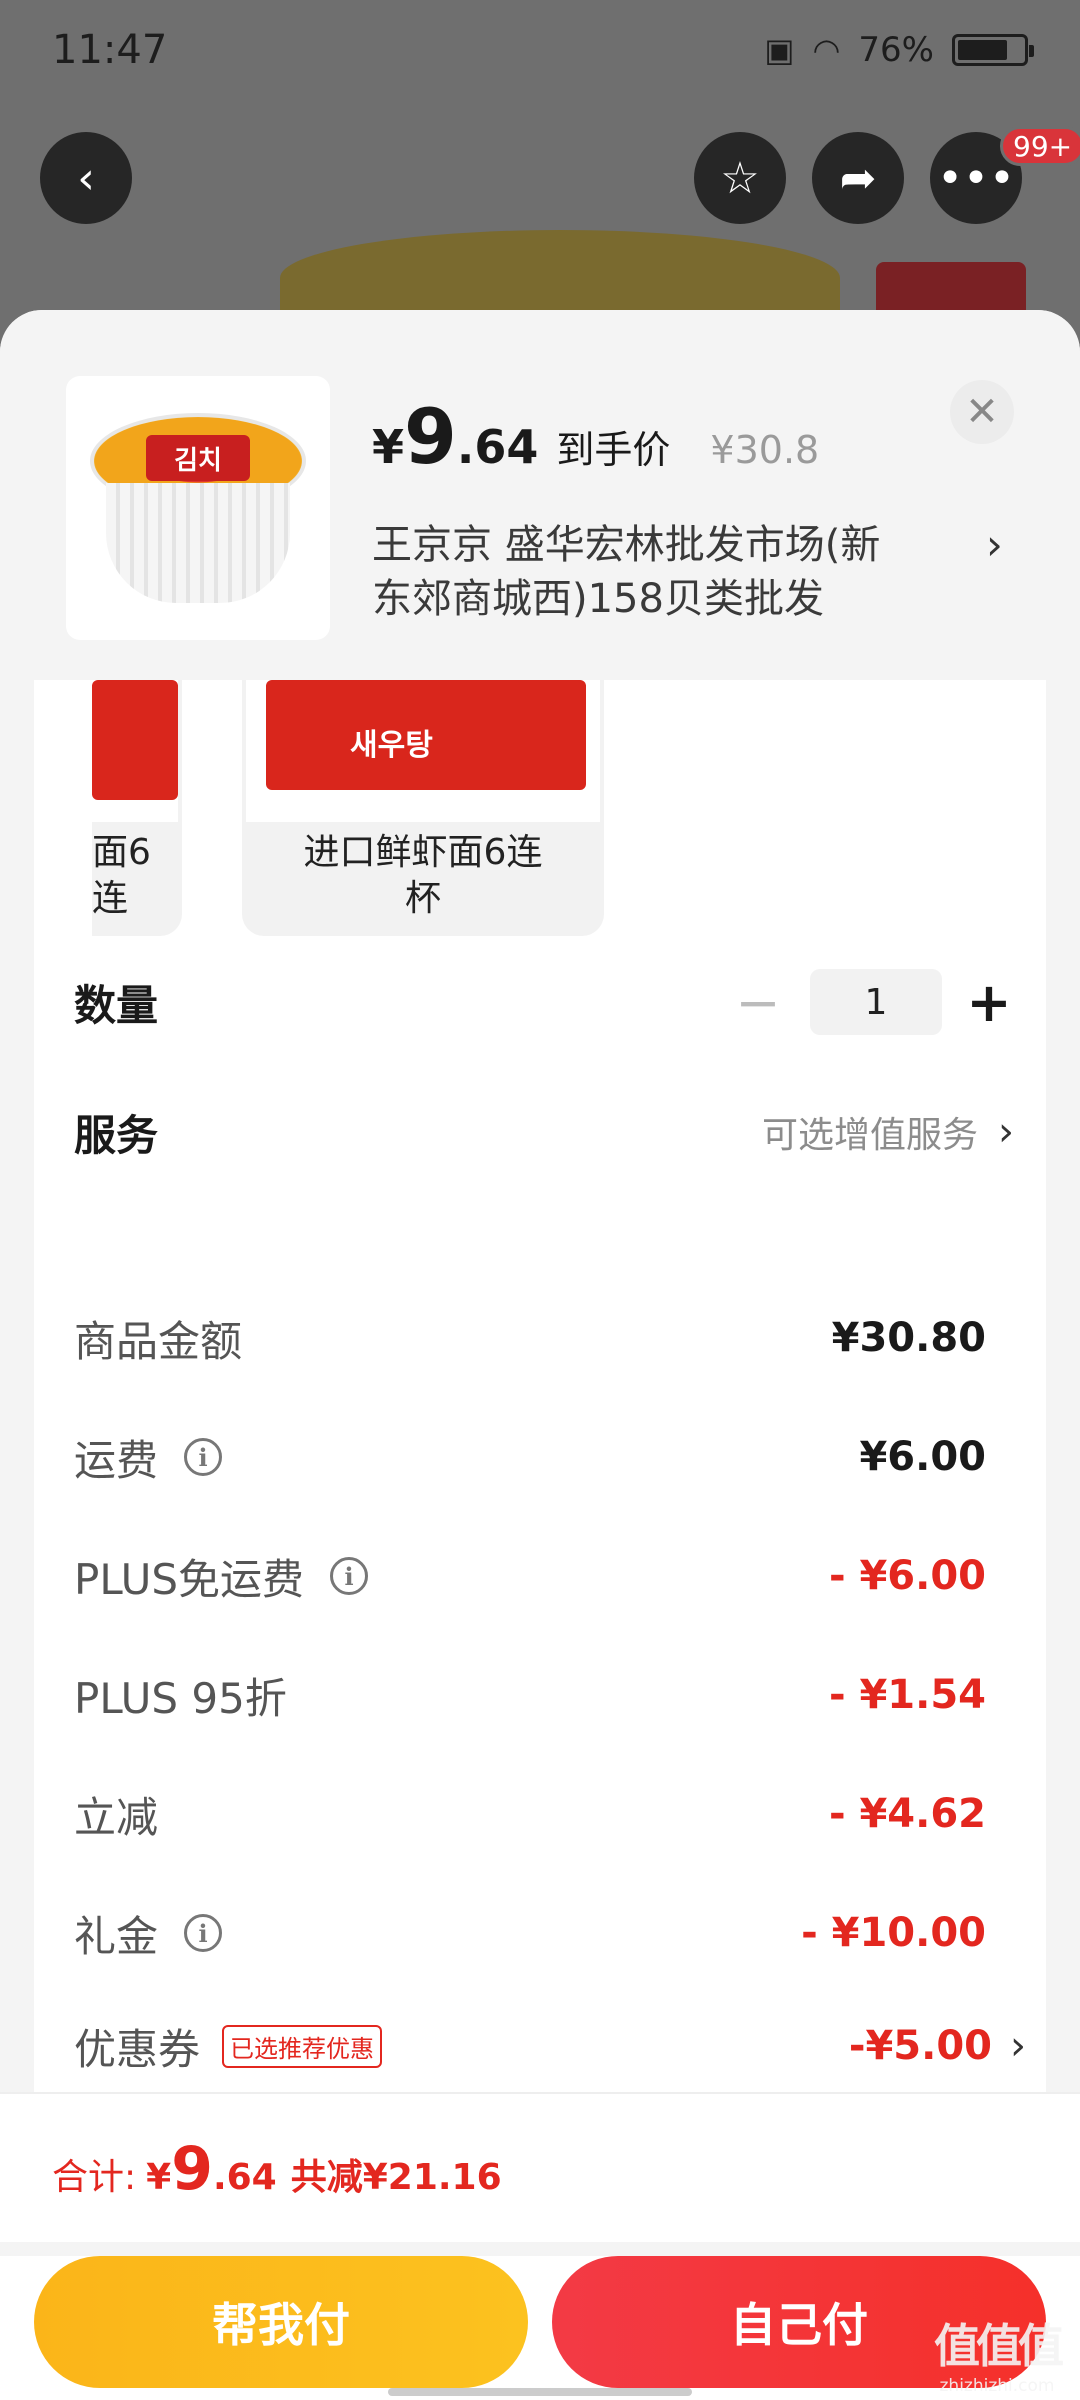 Image resolution: width=1080 pixels, height=2400 pixels. I want to click on shipping-value: ¥6.00, so click(922, 1457).